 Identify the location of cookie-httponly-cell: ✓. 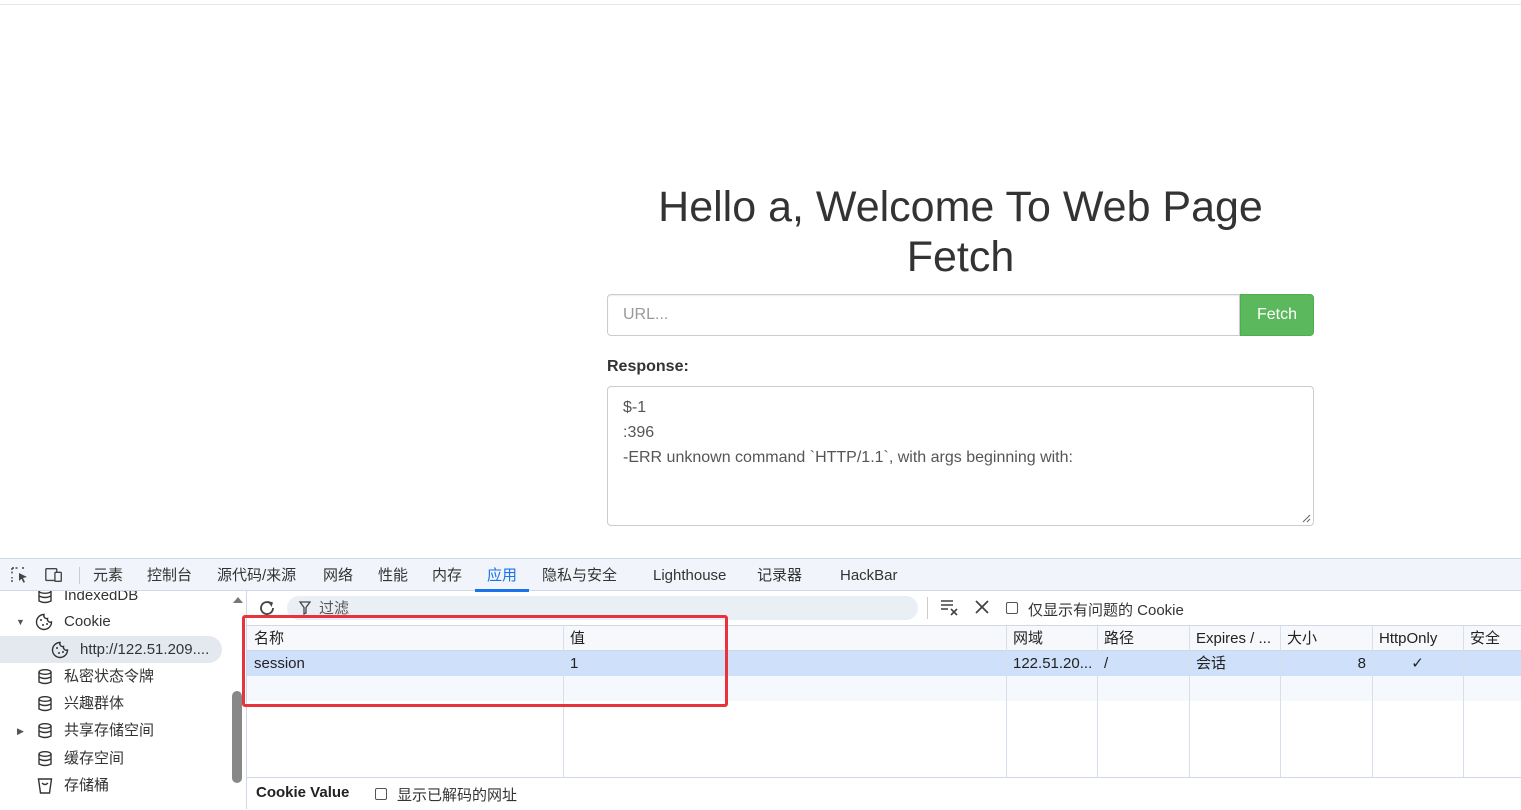
(1417, 663).